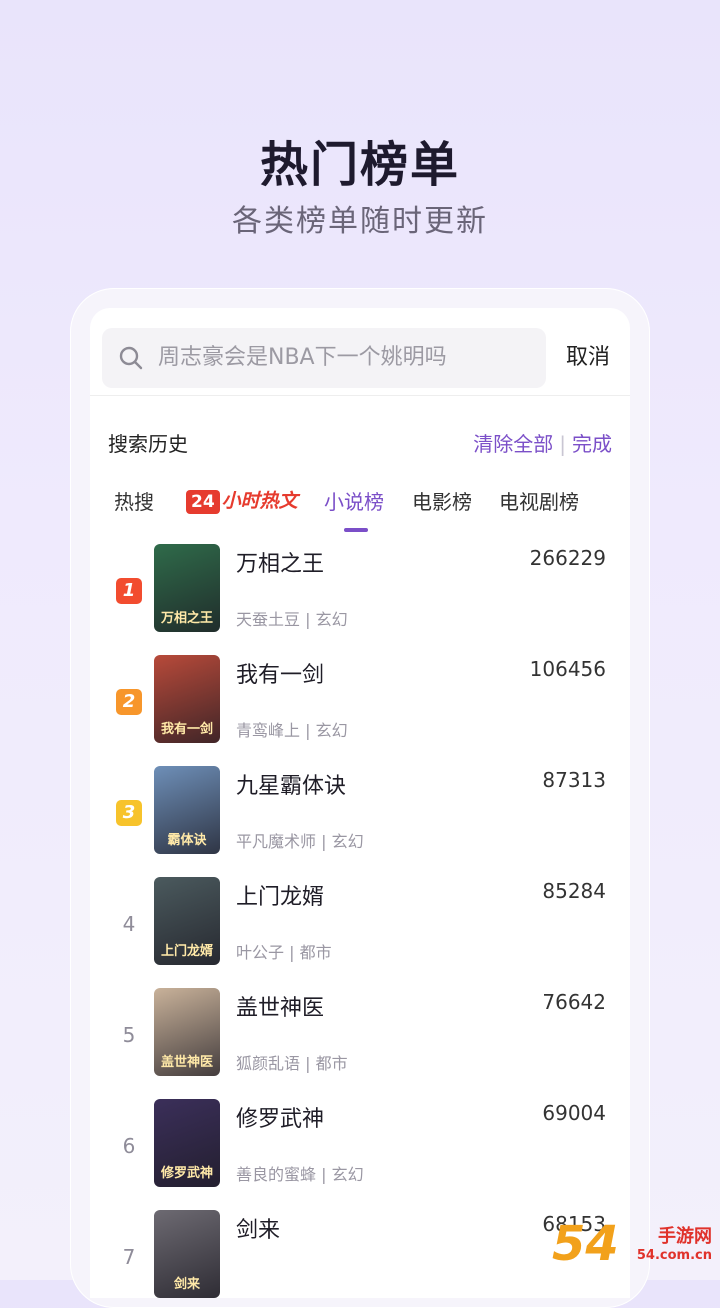 The image size is (720, 1308). I want to click on book-search-count: 69004, so click(574, 1113).